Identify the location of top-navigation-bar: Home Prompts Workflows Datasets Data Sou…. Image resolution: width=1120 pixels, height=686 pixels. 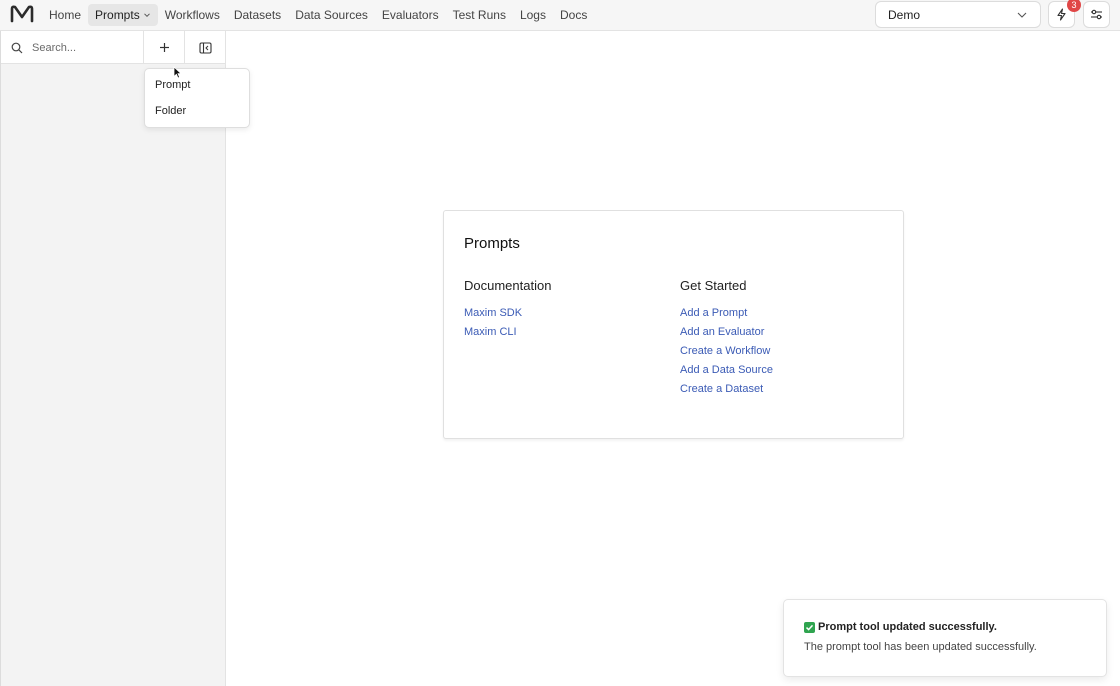
(560, 15).